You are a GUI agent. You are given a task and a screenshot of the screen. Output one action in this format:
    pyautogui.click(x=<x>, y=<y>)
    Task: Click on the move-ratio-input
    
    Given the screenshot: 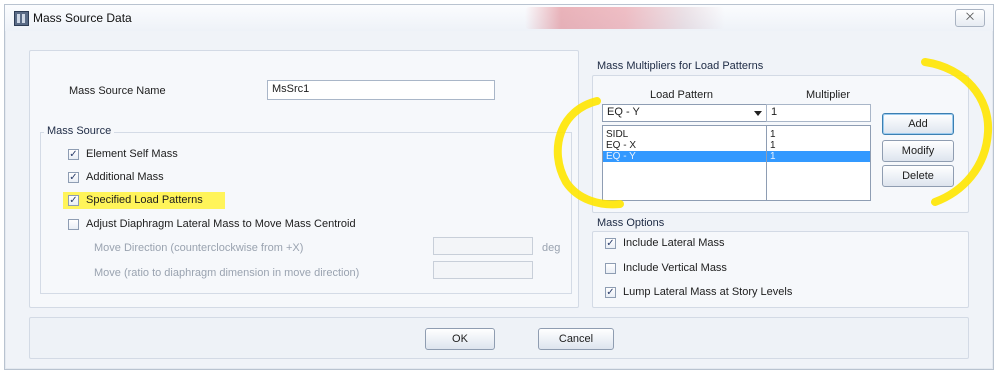 What is the action you would take?
    pyautogui.click(x=483, y=270)
    